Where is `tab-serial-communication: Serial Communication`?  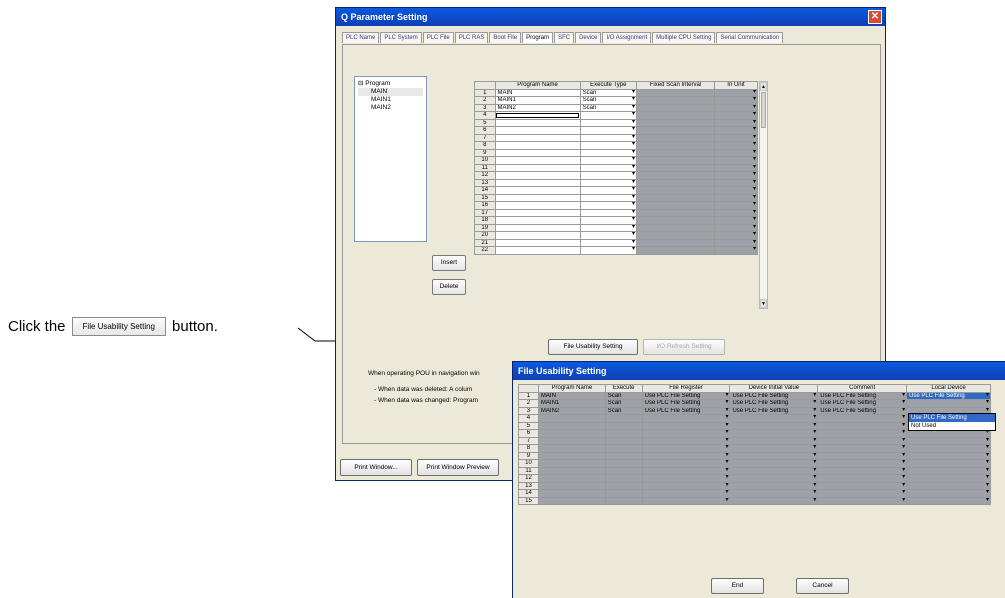 tab-serial-communication: Serial Communication is located at coordinates (750, 37).